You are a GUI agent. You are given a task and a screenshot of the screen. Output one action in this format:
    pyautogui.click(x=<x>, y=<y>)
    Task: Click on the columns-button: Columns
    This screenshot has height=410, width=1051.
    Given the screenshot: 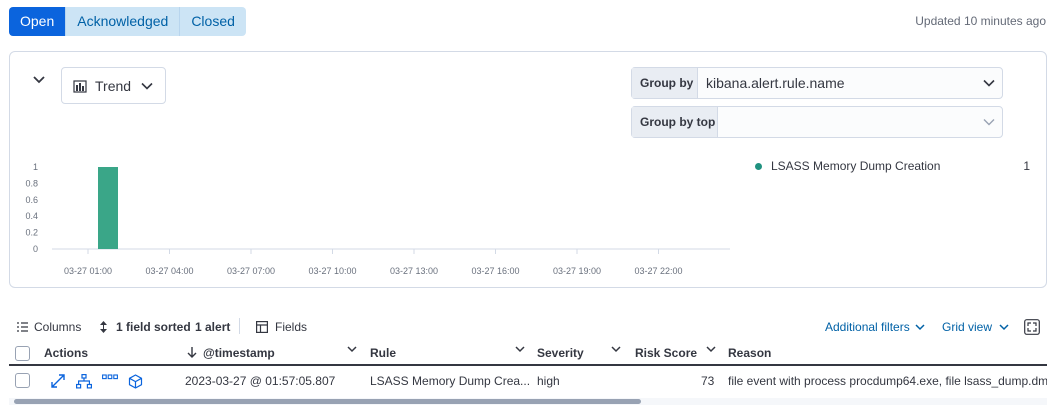 What is the action you would take?
    pyautogui.click(x=49, y=327)
    